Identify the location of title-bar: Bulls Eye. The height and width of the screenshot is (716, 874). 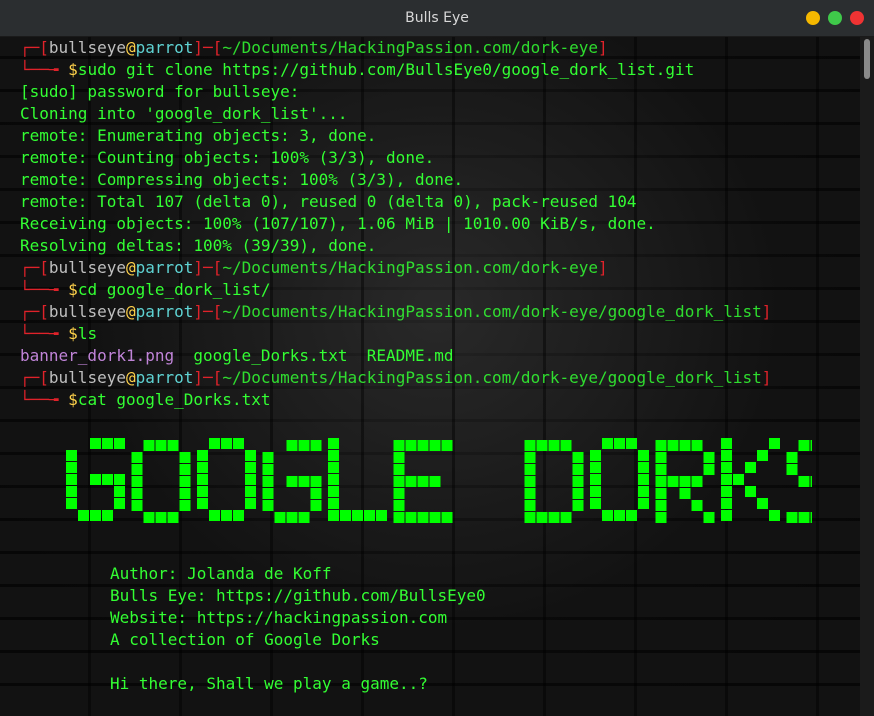
(437, 18).